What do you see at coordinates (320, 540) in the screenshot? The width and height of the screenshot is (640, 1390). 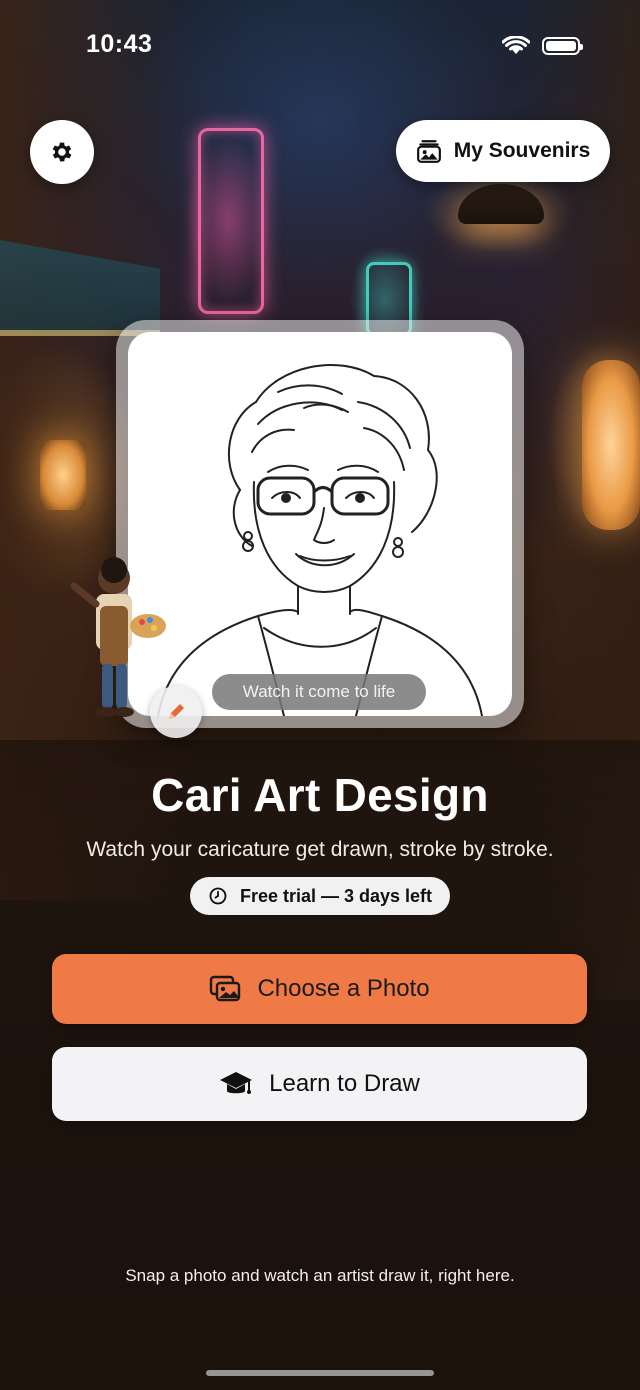 I see `caricature-sketch` at bounding box center [320, 540].